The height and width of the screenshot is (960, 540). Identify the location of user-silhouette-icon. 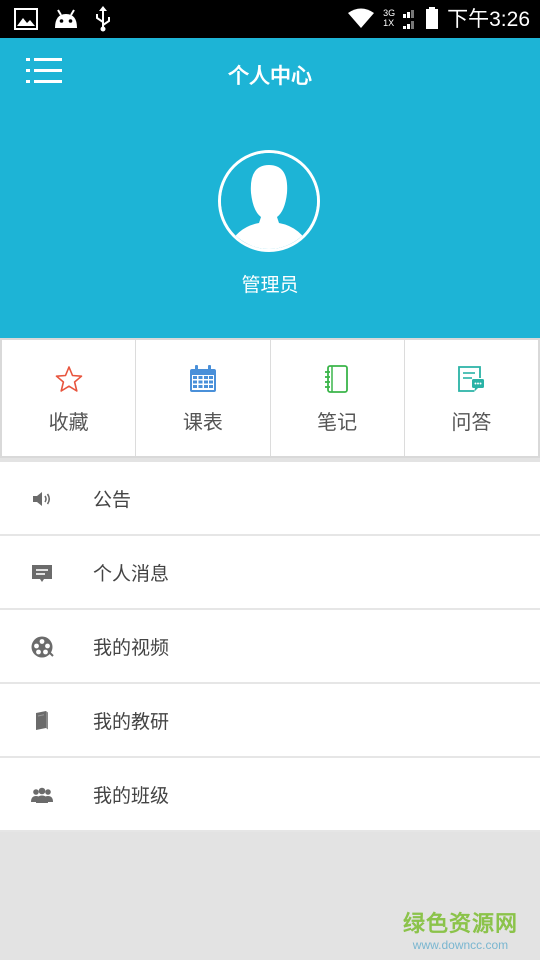
(269, 201).